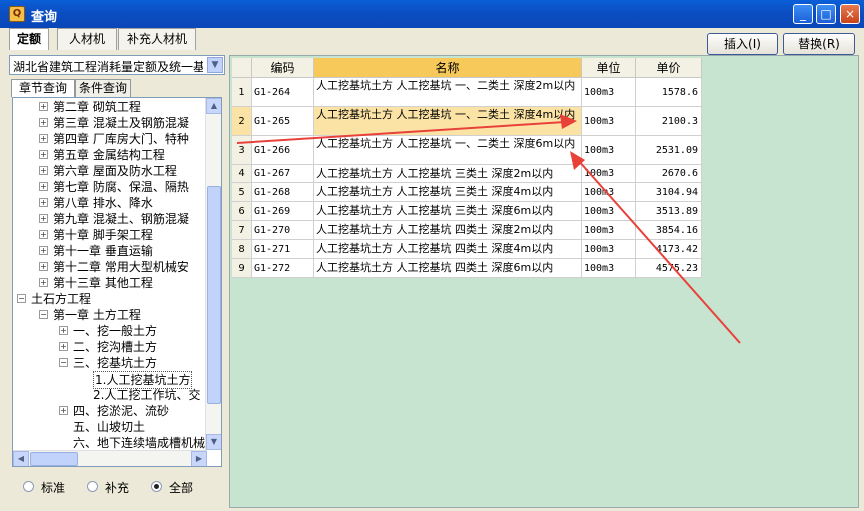  I want to click on table-cell-name: 人工挖基坑土方 人工挖基坑 四类土 深度4m以内, so click(448, 249).